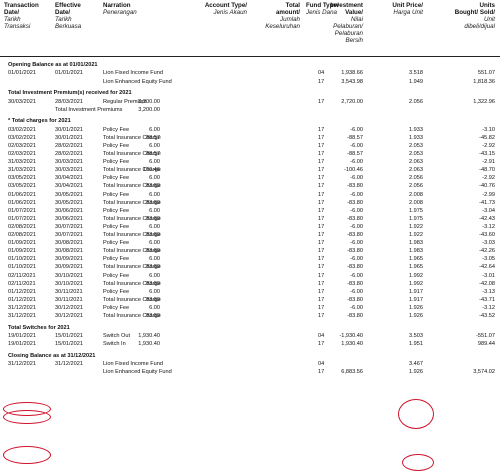  Describe the element at coordinates (488, 259) in the screenshot. I see `units: -3.05` at that location.